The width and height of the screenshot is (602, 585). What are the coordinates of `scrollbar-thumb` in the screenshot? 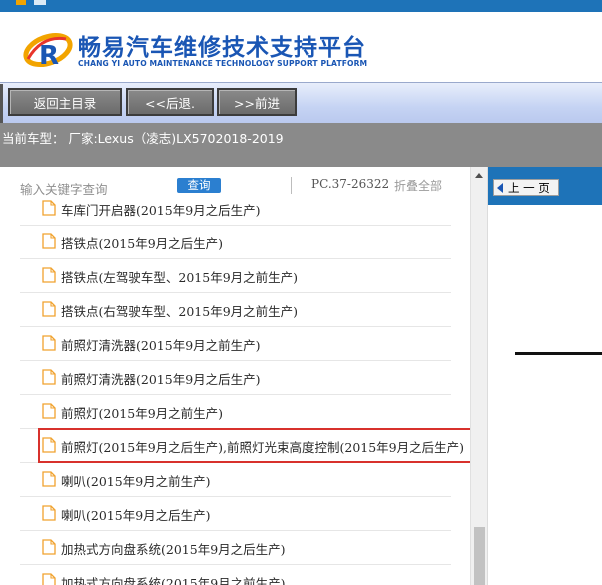 It's located at (479, 556).